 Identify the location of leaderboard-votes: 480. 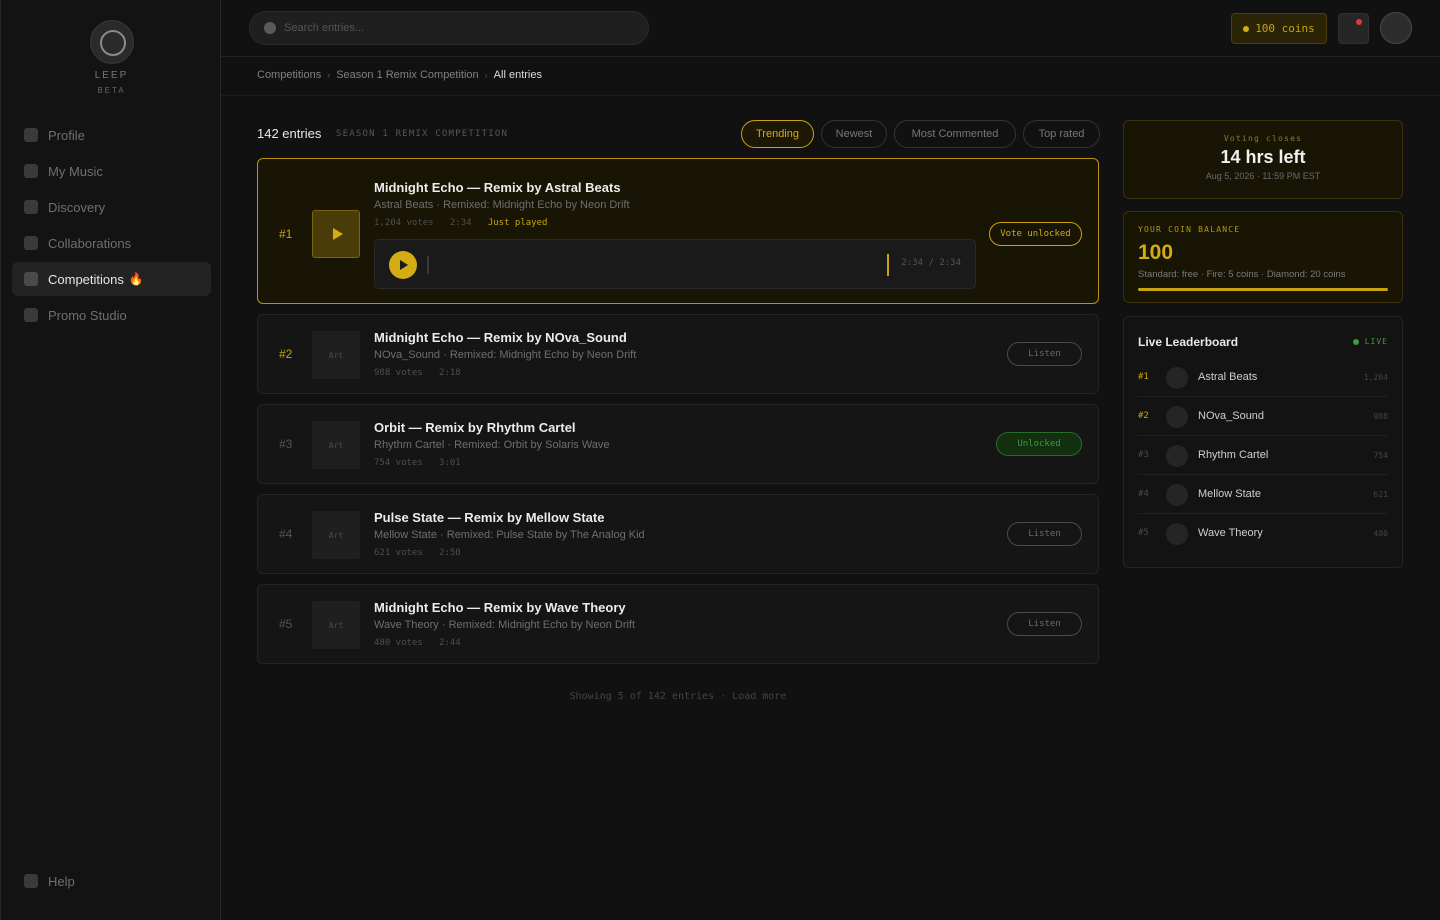
(1380, 533).